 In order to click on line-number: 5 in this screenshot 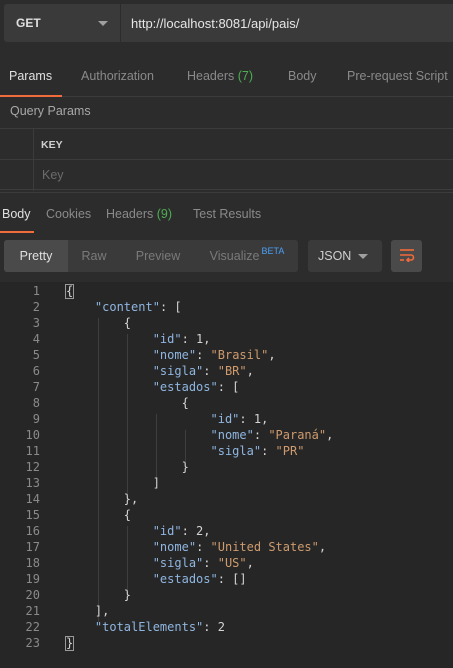, I will do `click(36, 355)`.